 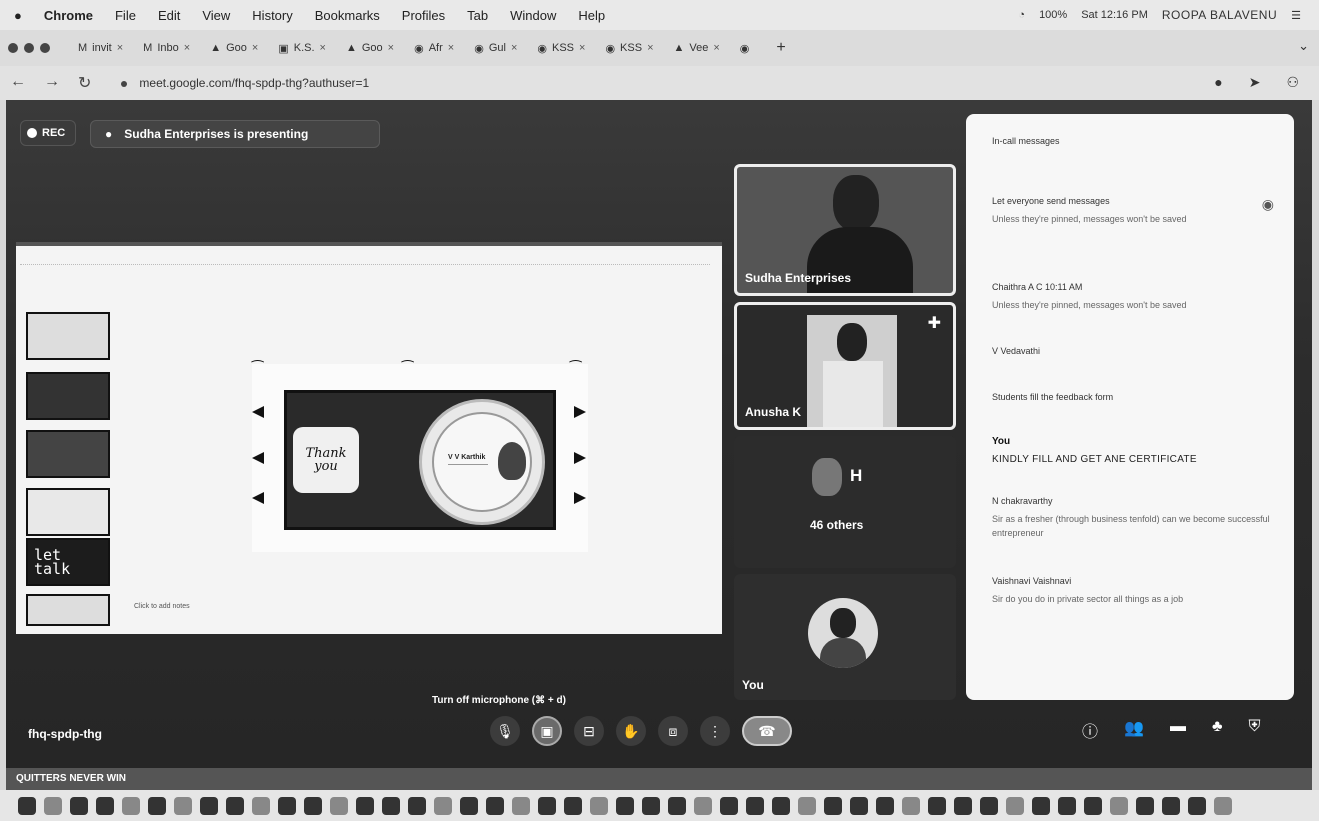 I want to click on minimize-window-button, so click(x=29, y=48).